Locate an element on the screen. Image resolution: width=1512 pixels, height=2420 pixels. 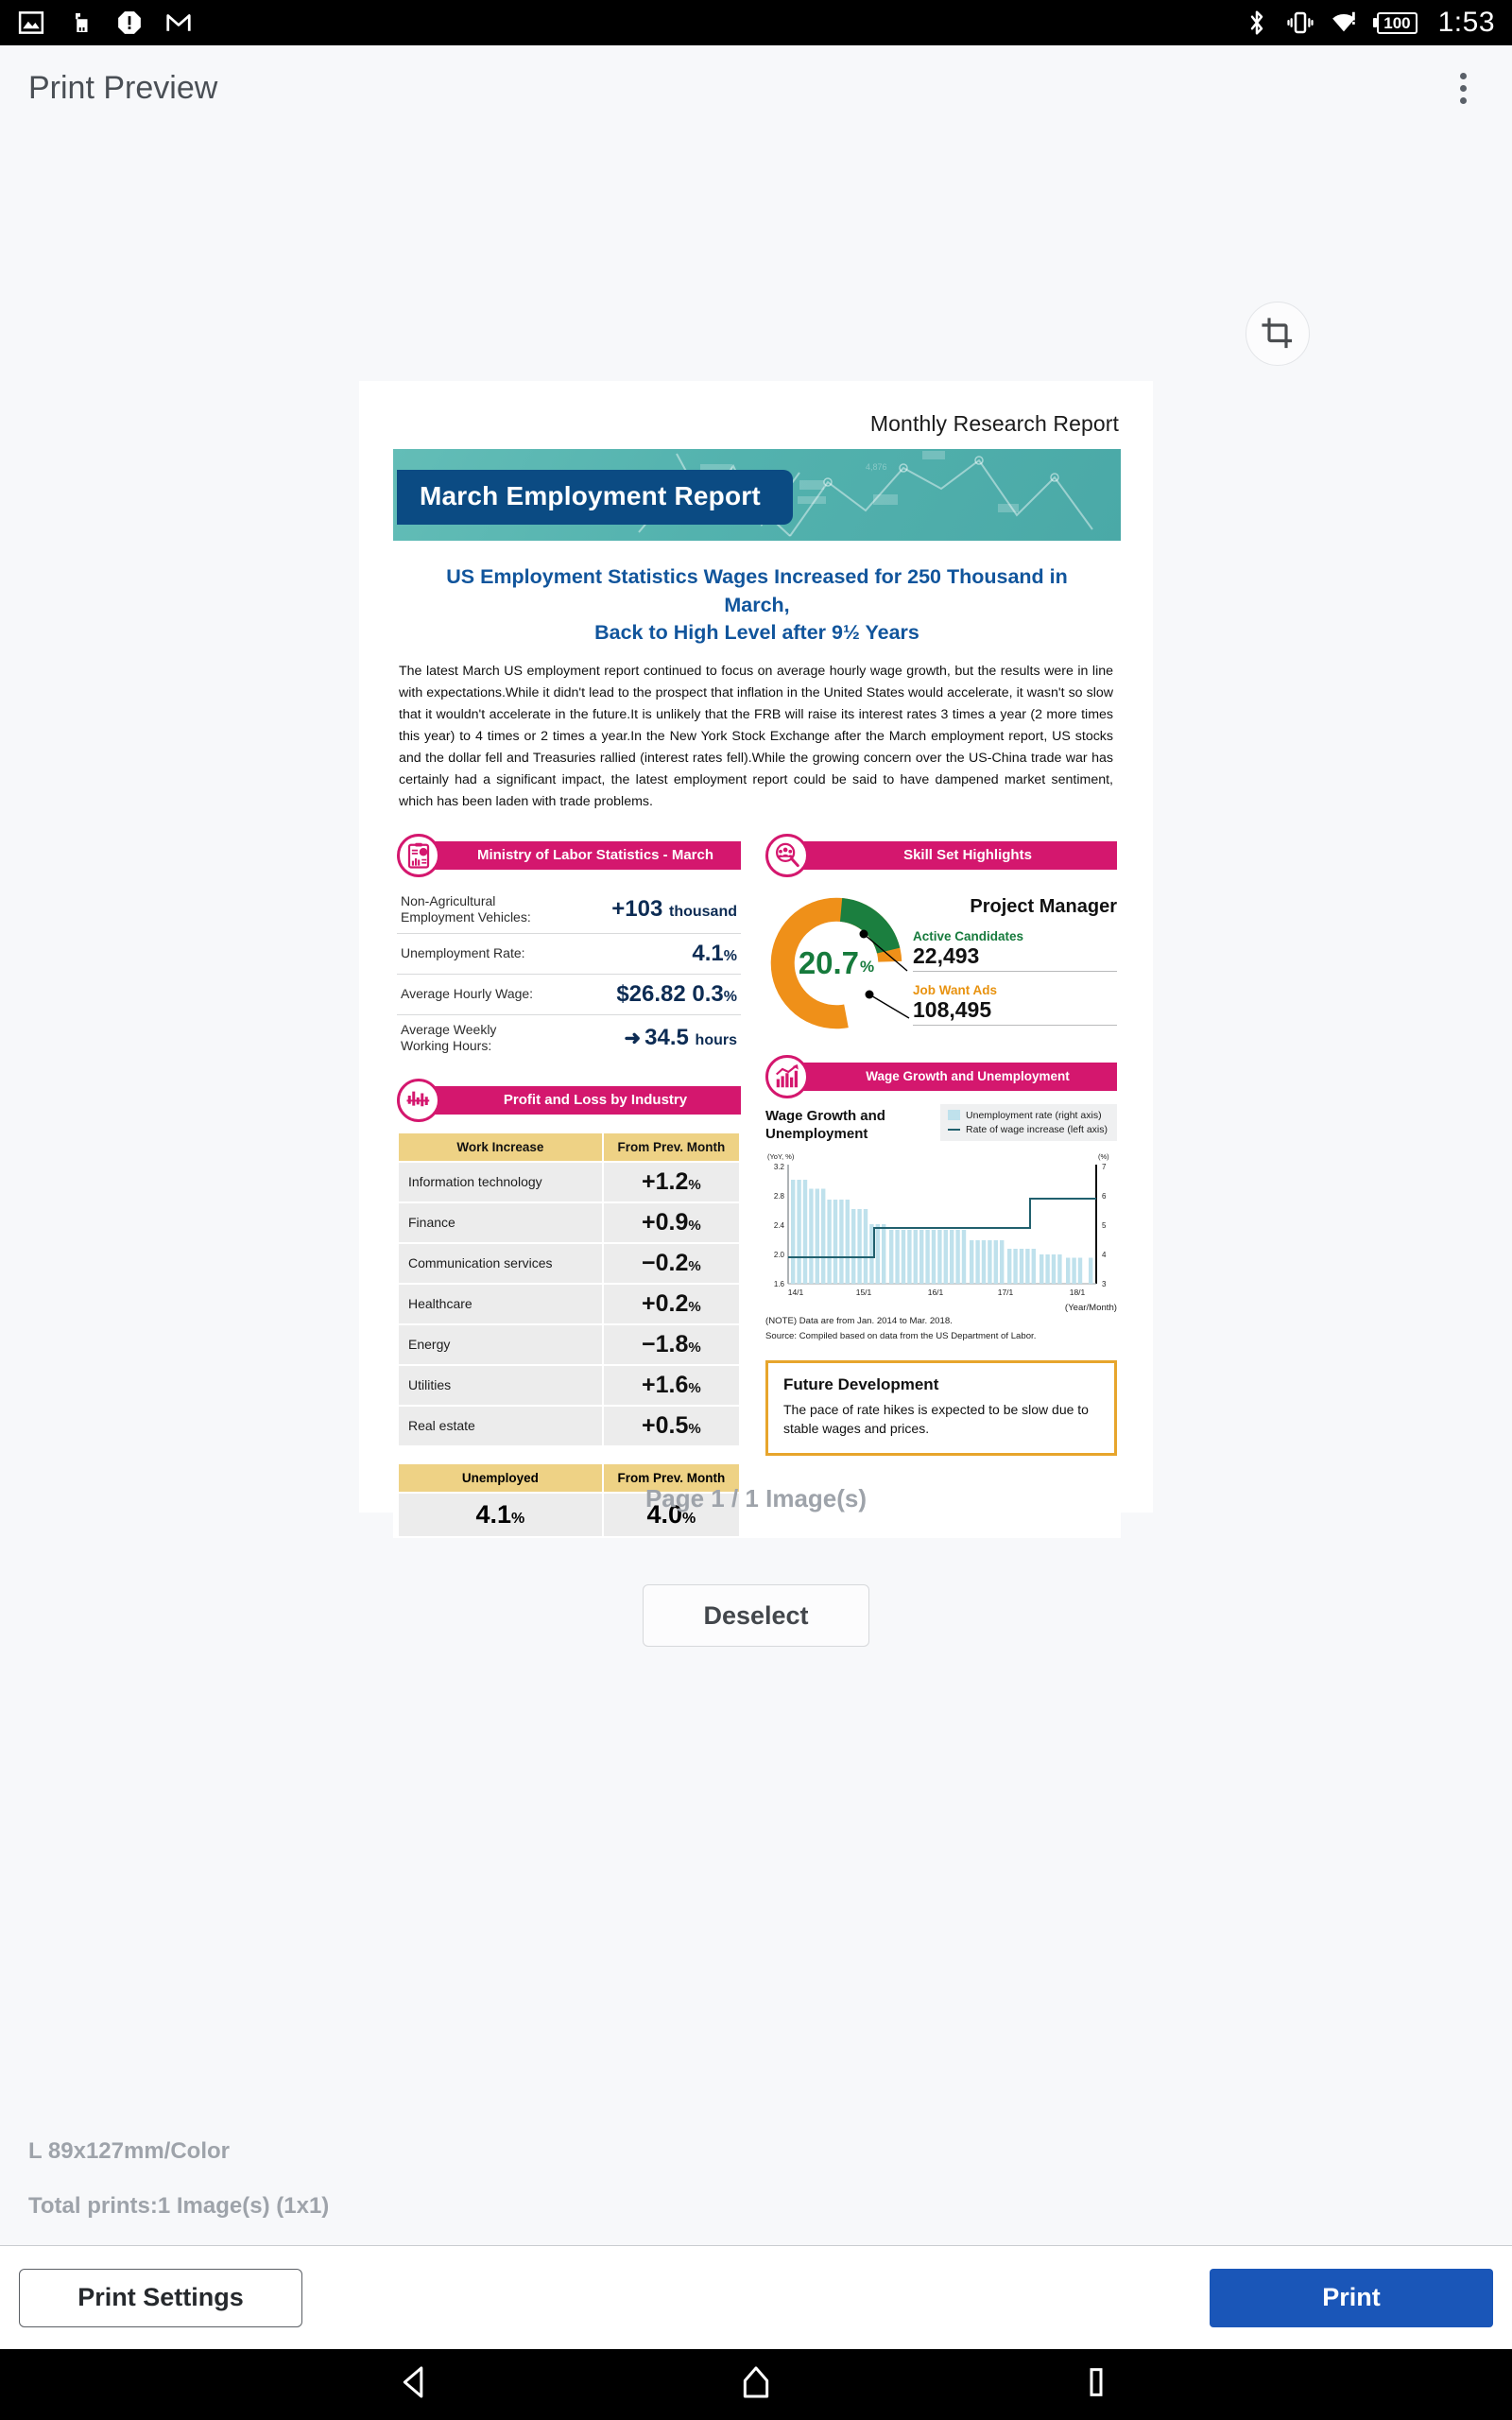
stat-row: Unemployment Rate: 4.1% is located at coordinates (569, 954).